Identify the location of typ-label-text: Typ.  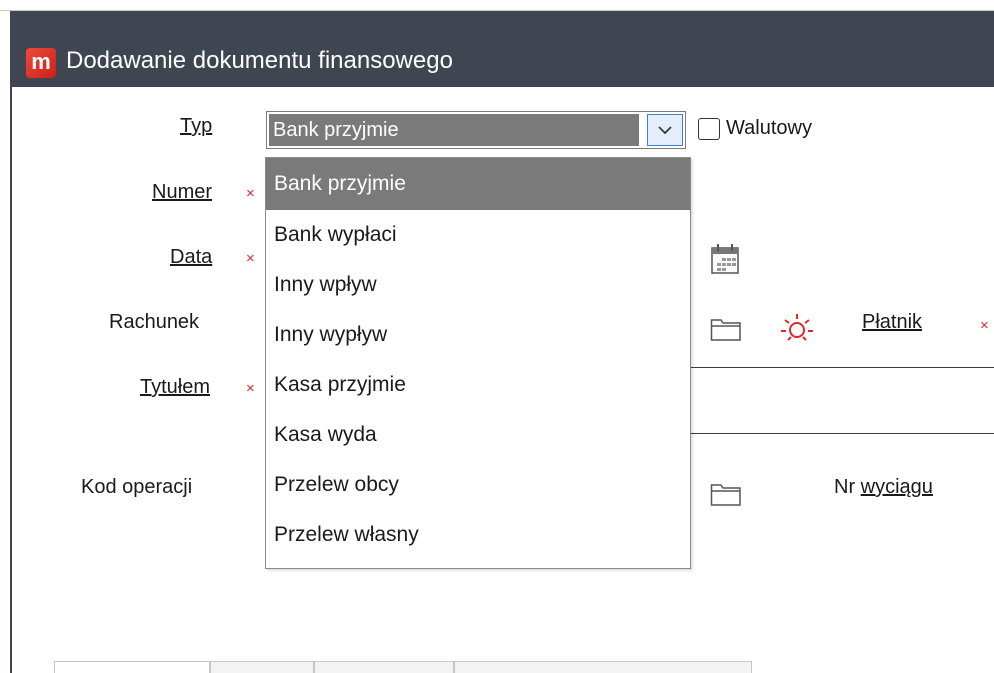
(196, 126).